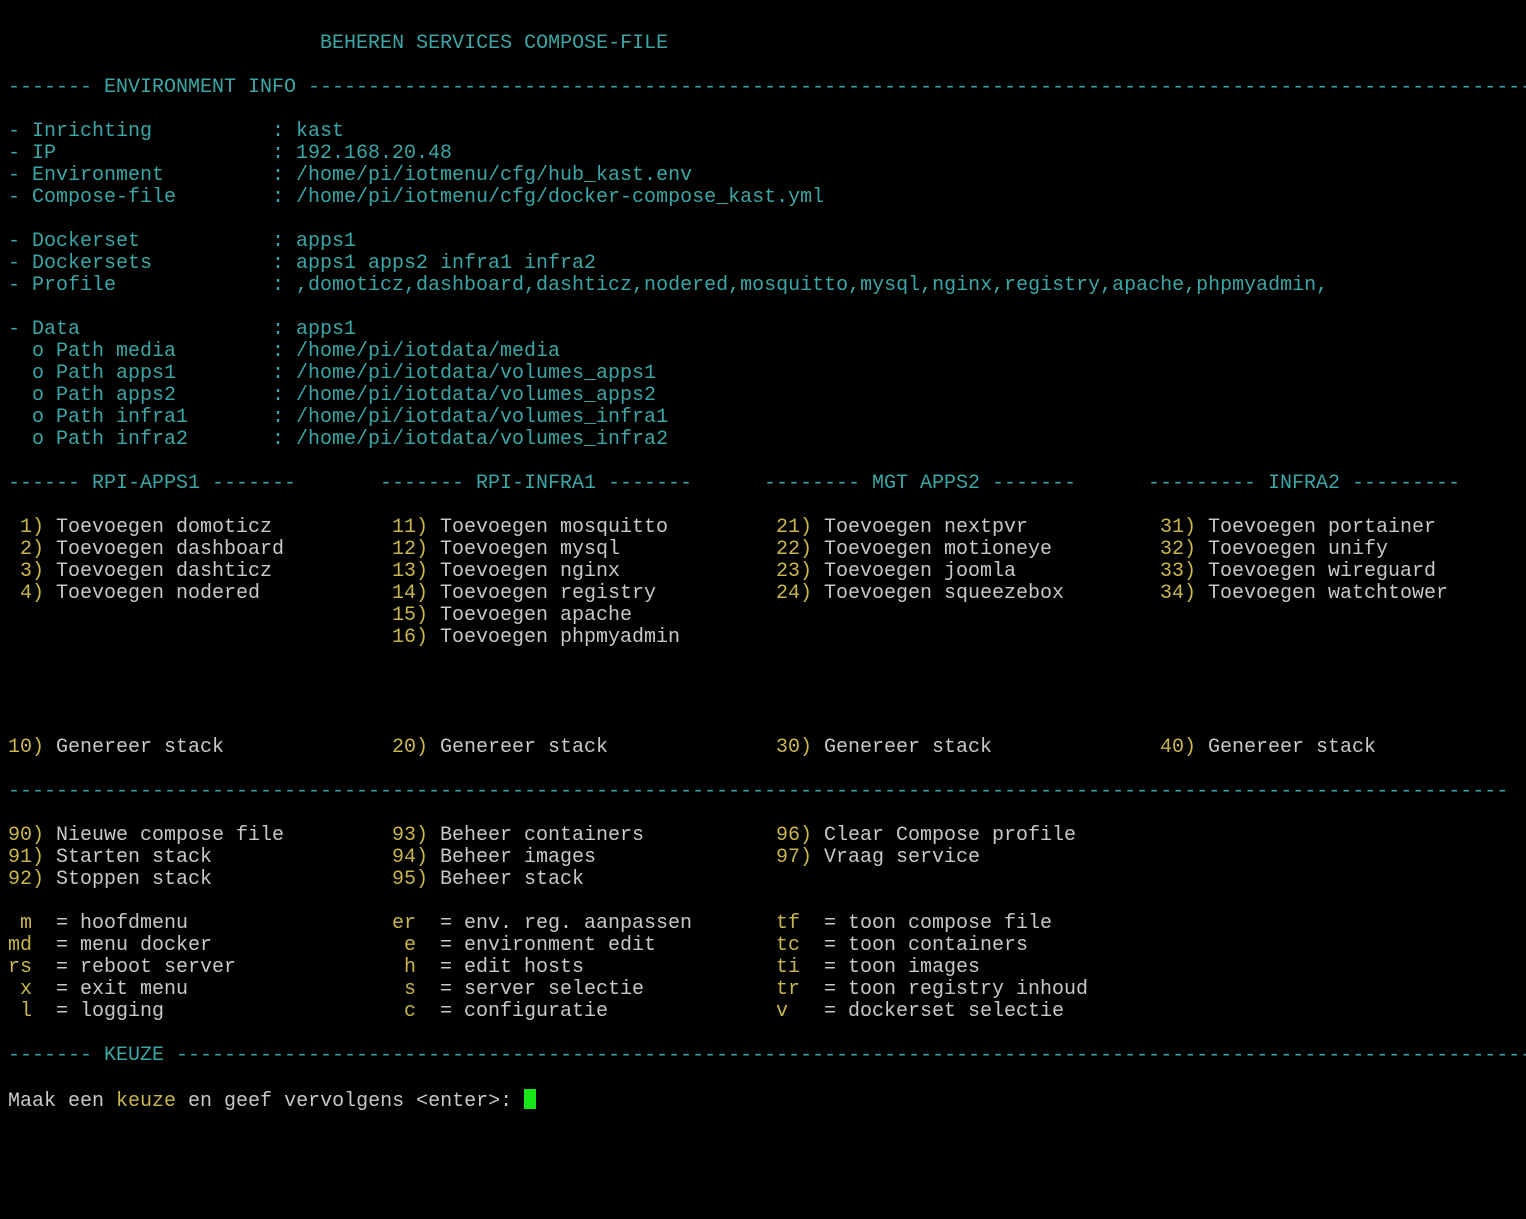 This screenshot has width=1526, height=1219. What do you see at coordinates (518, 990) in the screenshot?
I see `menu-option: s = server selectie` at bounding box center [518, 990].